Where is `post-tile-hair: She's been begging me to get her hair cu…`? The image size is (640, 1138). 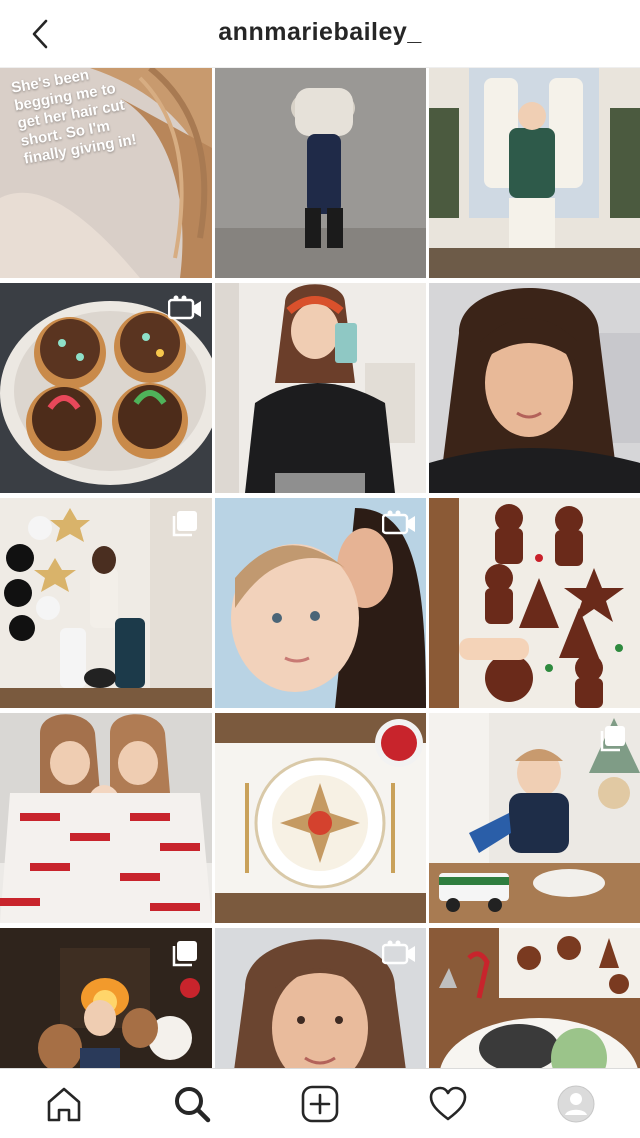
post-tile-hair: She's been begging me to get her hair cu… is located at coordinates (106, 173).